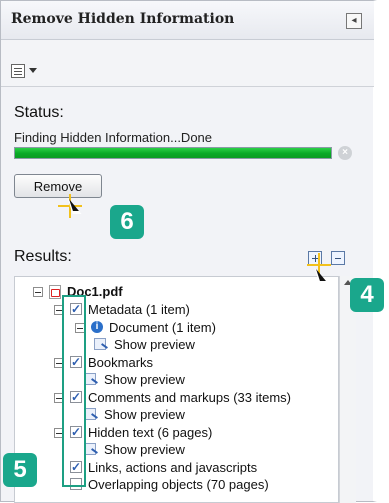 This screenshot has width=389, height=503. I want to click on options-menu-button, so click(25, 73).